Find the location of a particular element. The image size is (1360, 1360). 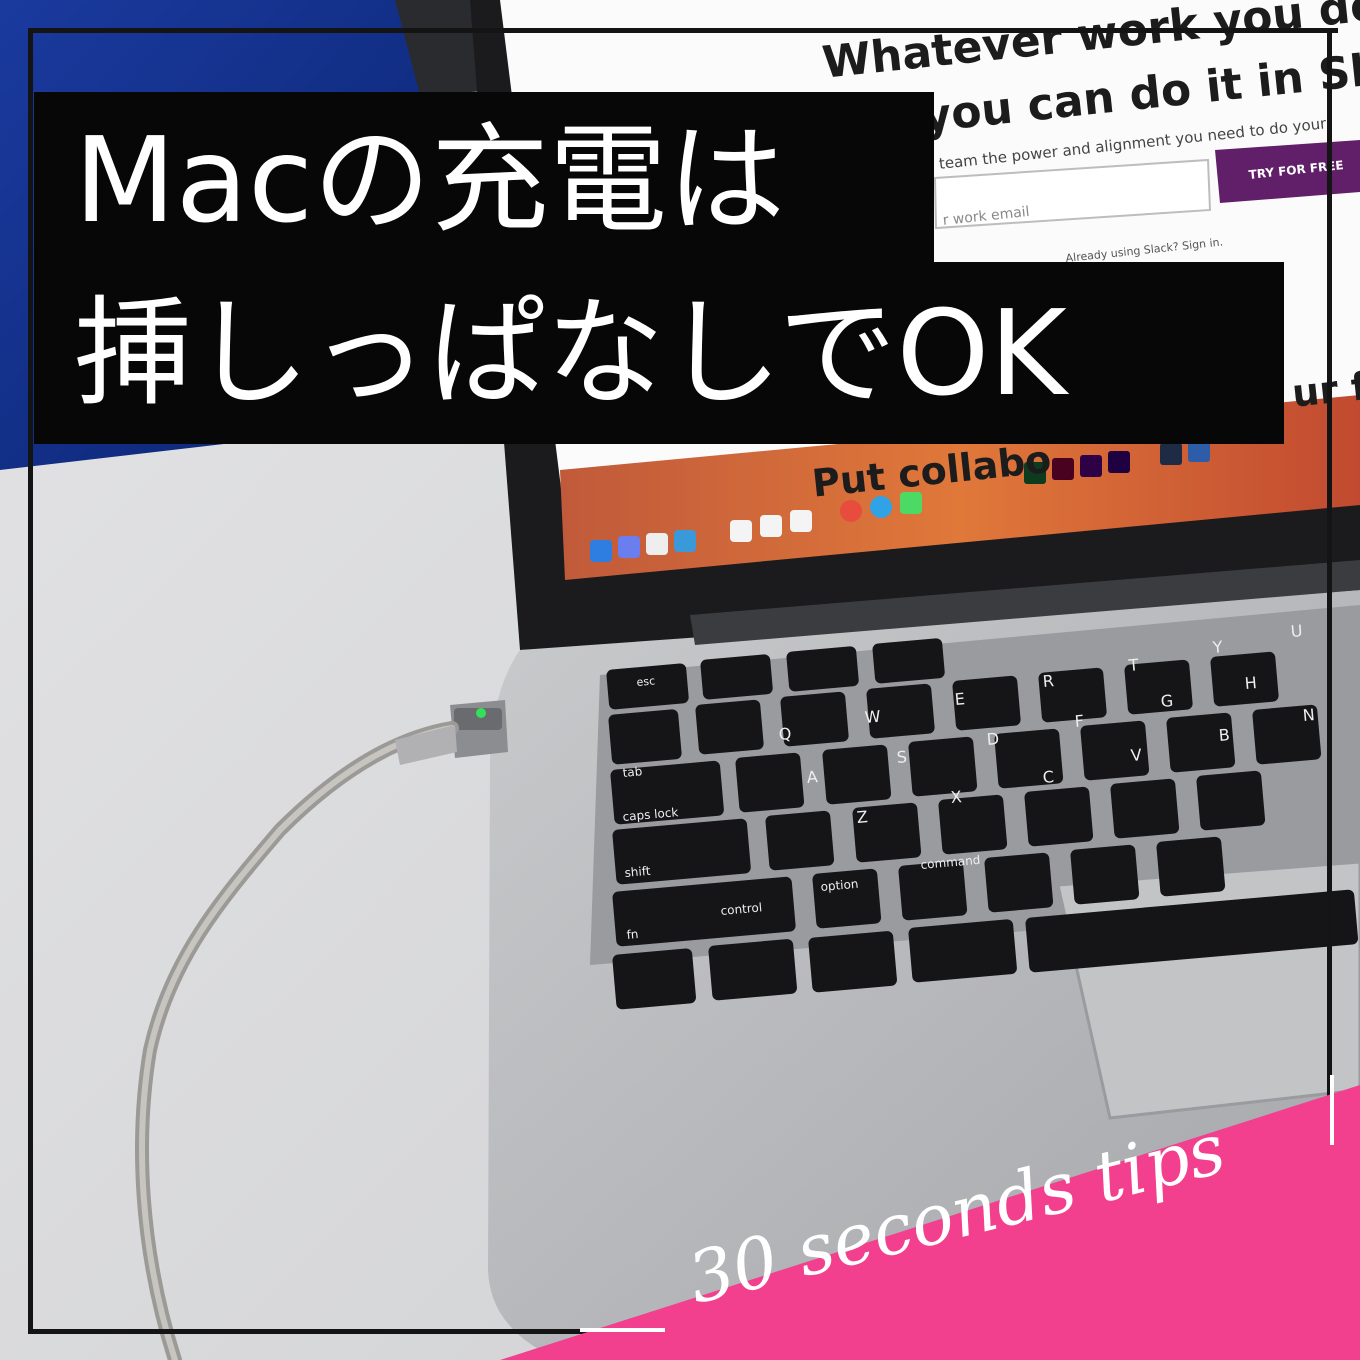

charging-led is located at coordinates (481, 713).